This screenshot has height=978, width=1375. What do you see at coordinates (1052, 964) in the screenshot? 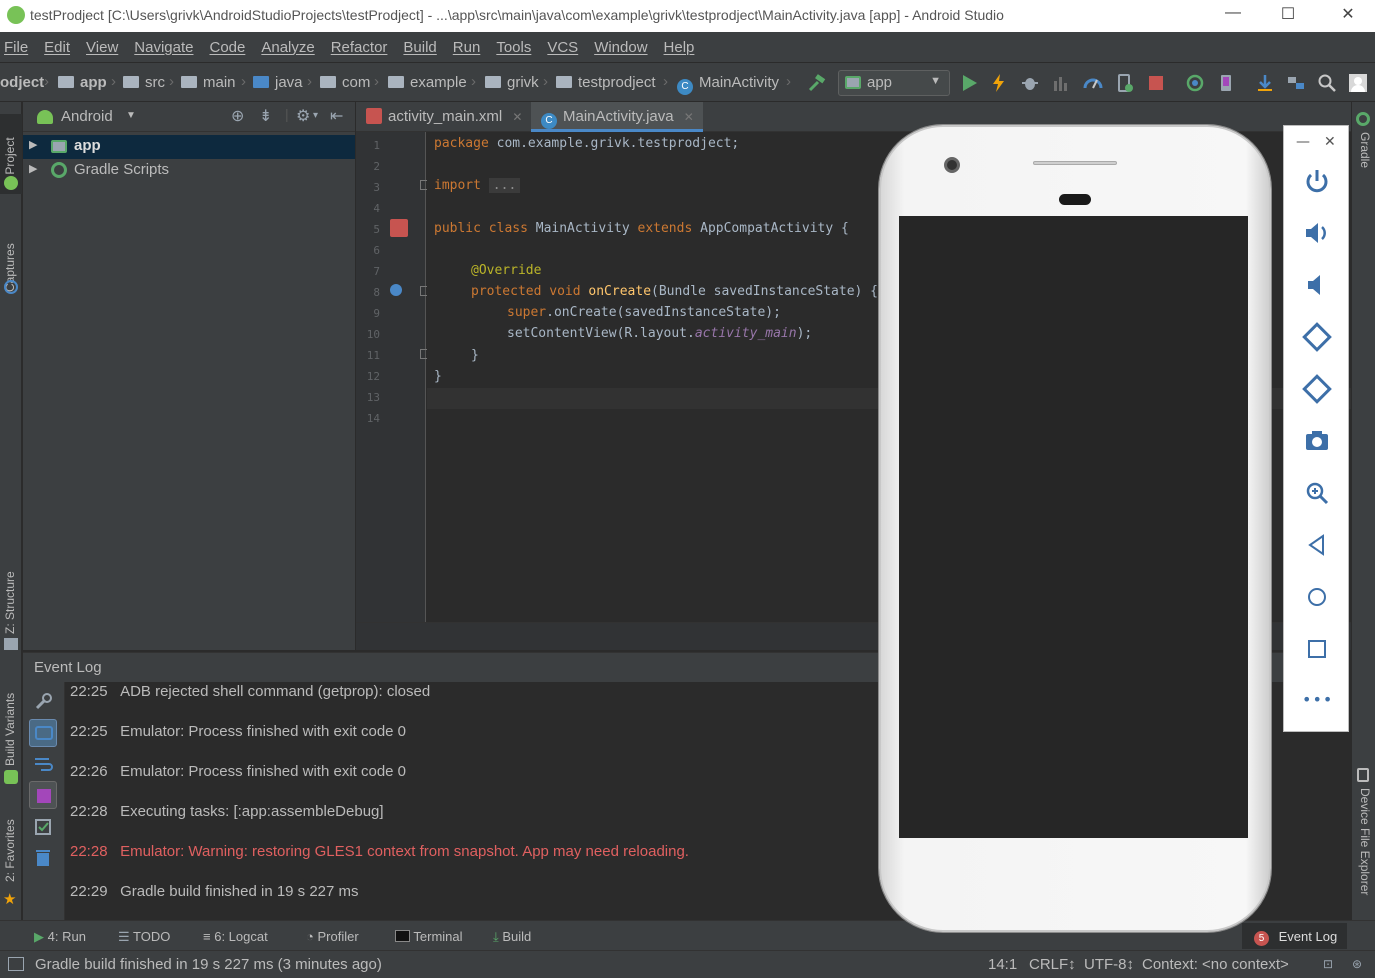
I see `line-separator: CRLF↕` at bounding box center [1052, 964].